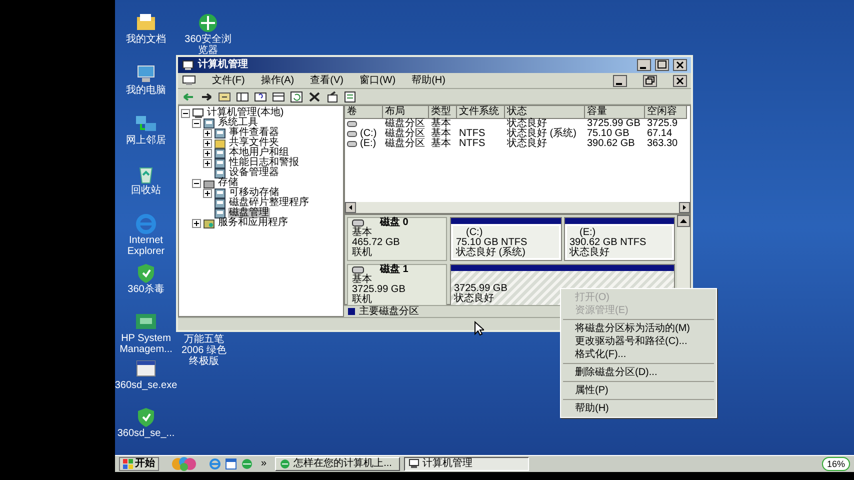 The width and height of the screenshot is (854, 480). I want to click on disk-detail: 基本, so click(362, 280).